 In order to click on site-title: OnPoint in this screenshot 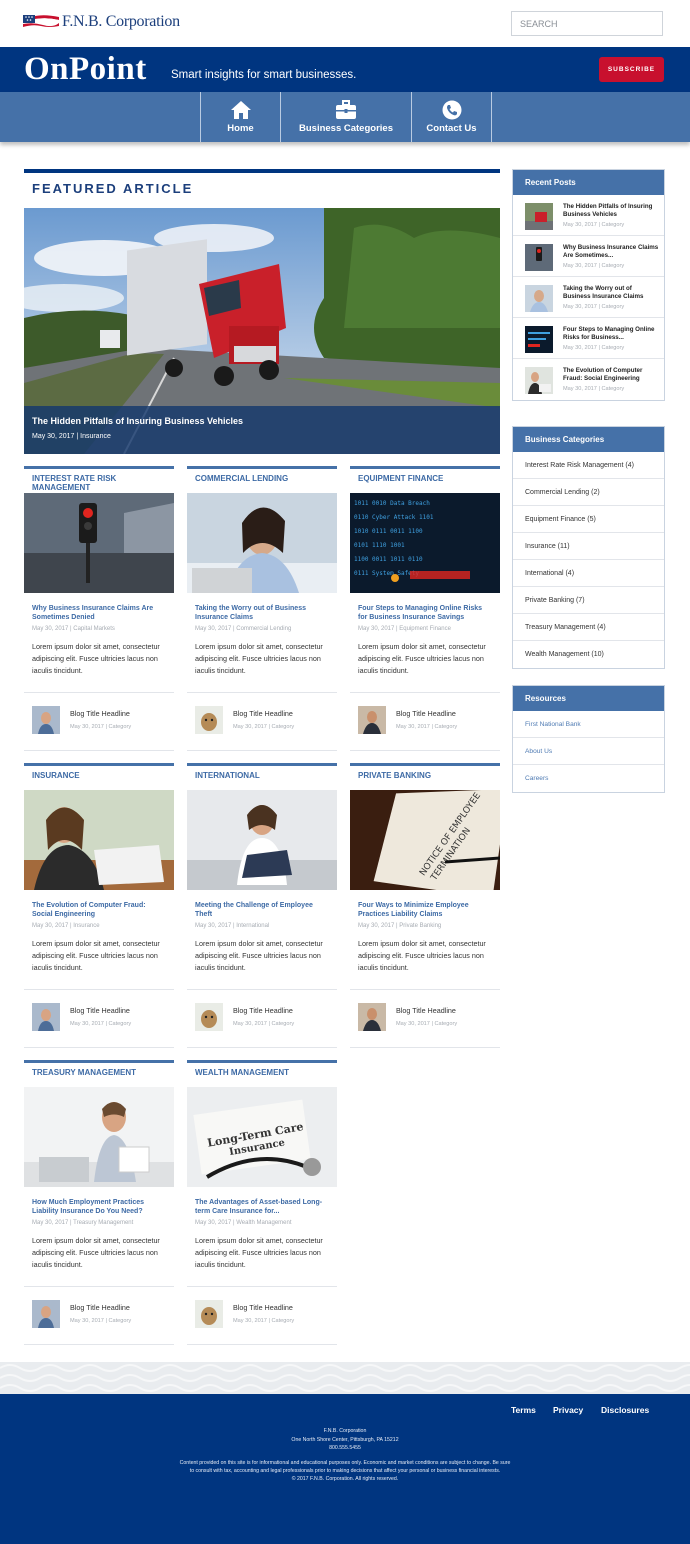, I will do `click(85, 69)`.